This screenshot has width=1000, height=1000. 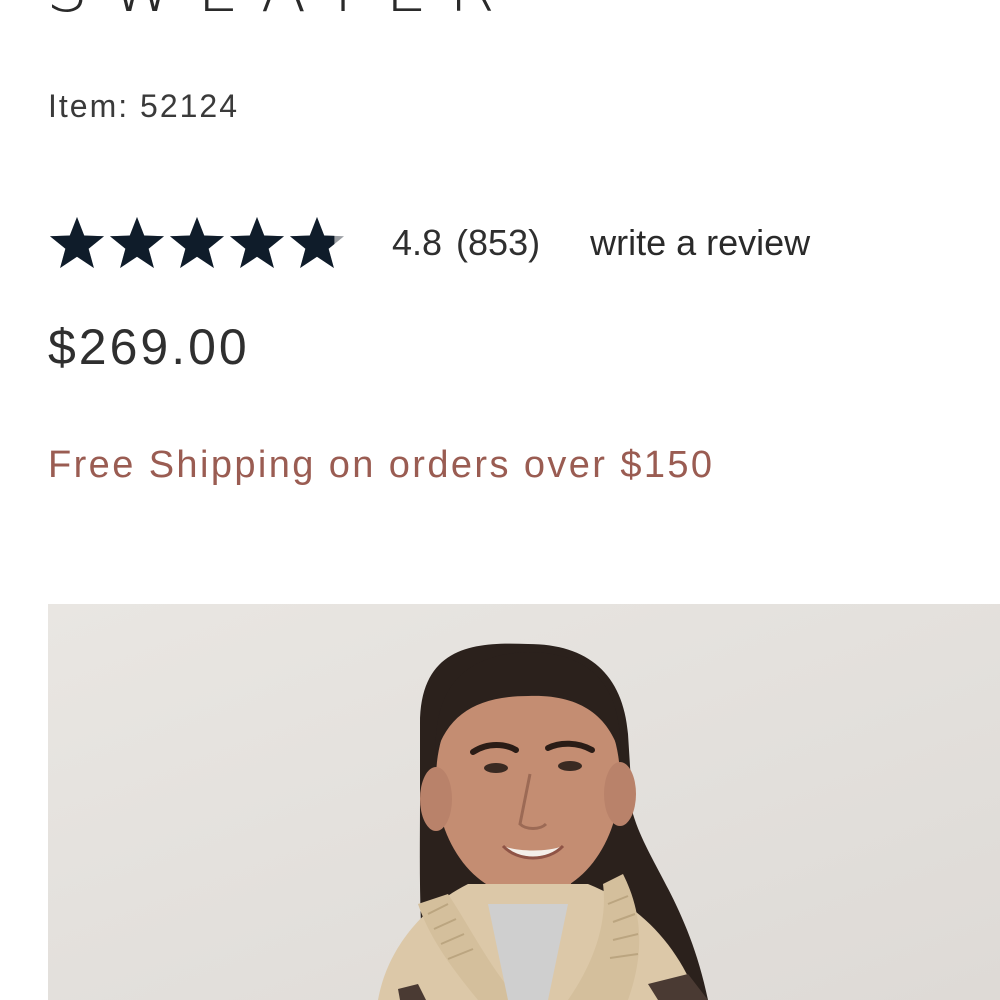 I want to click on review-count: (853), so click(x=498, y=243).